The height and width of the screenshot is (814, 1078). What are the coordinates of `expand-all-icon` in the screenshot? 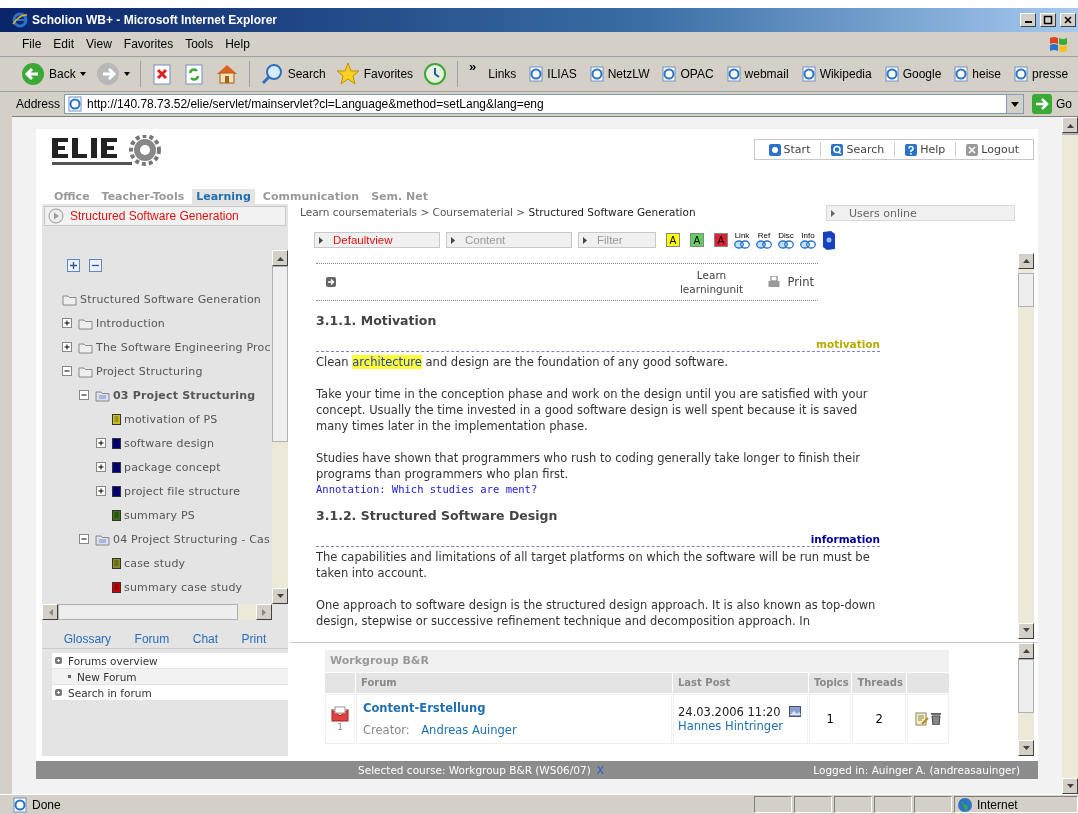 It's located at (74, 266).